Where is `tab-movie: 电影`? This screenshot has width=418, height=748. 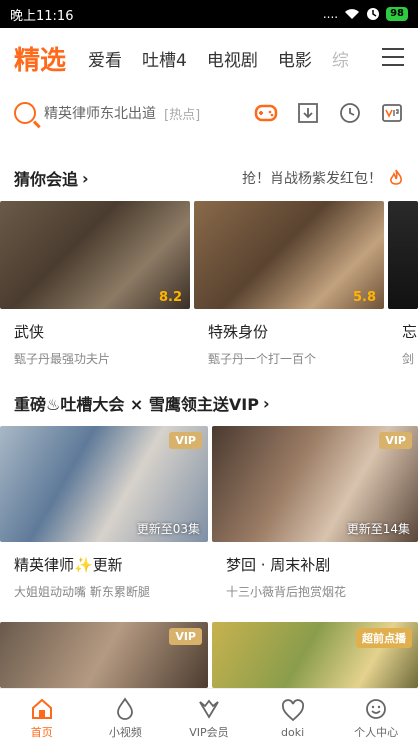
tab-movie: 电影 is located at coordinates (295, 58).